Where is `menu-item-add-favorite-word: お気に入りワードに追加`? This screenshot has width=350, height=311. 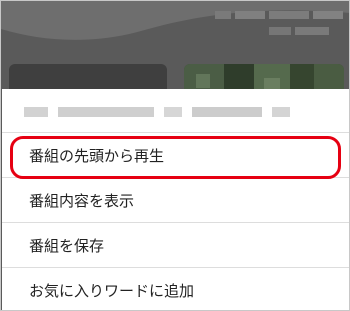
menu-item-add-favorite-word: お気に入りワードに追加 is located at coordinates (175, 289).